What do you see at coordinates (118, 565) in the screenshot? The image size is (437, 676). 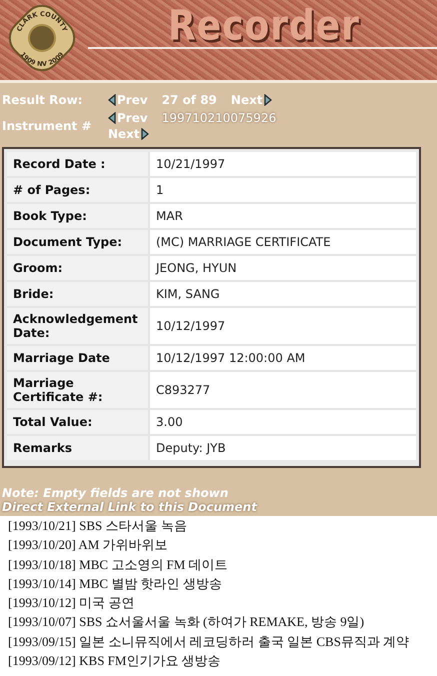 I see `schedule-entry: [1993/10/18] MBC 고소영의 FM 데이트` at bounding box center [118, 565].